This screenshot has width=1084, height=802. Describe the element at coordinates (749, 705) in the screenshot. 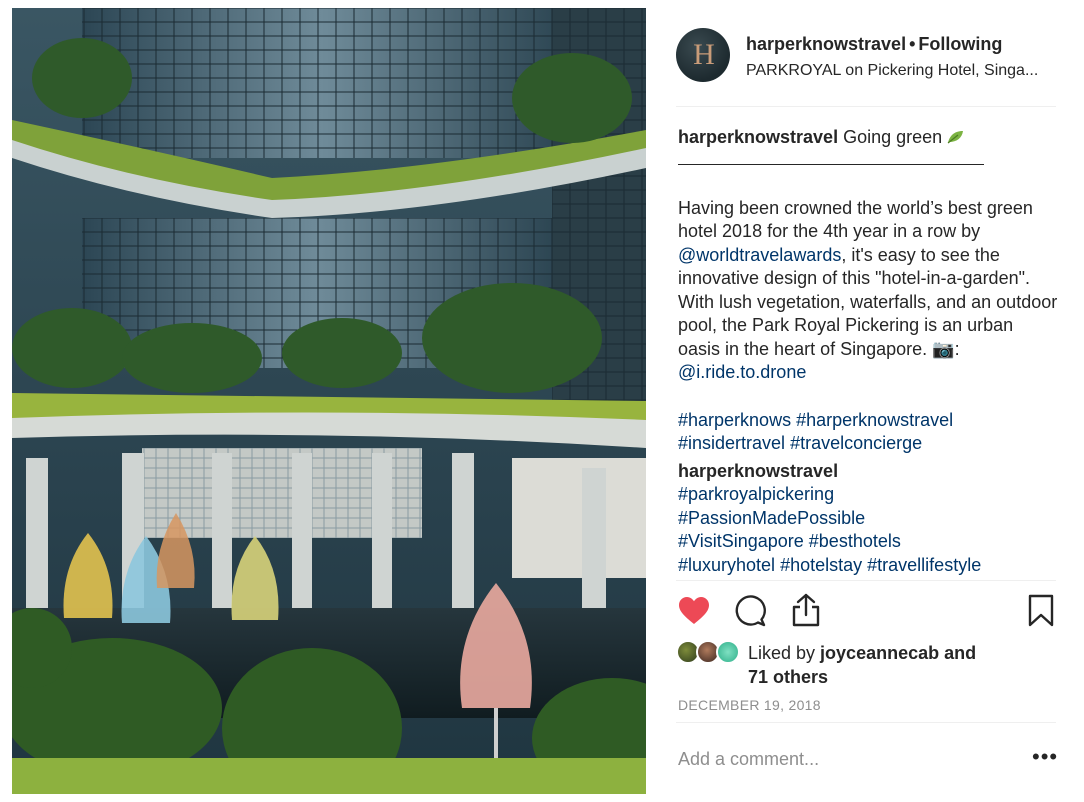

I see `post-date: DECEMBER 19, 2018` at that location.